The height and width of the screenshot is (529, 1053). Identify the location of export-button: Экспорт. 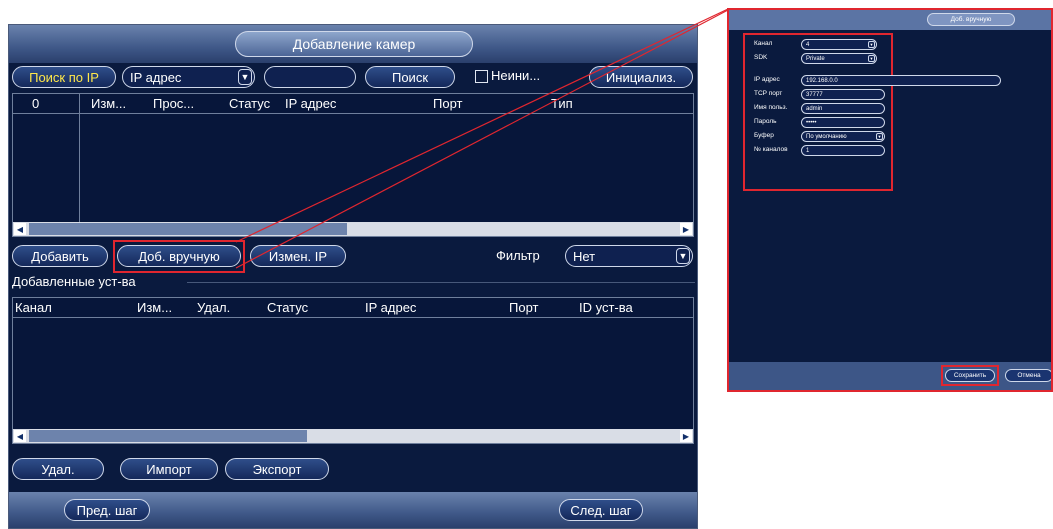
(277, 469).